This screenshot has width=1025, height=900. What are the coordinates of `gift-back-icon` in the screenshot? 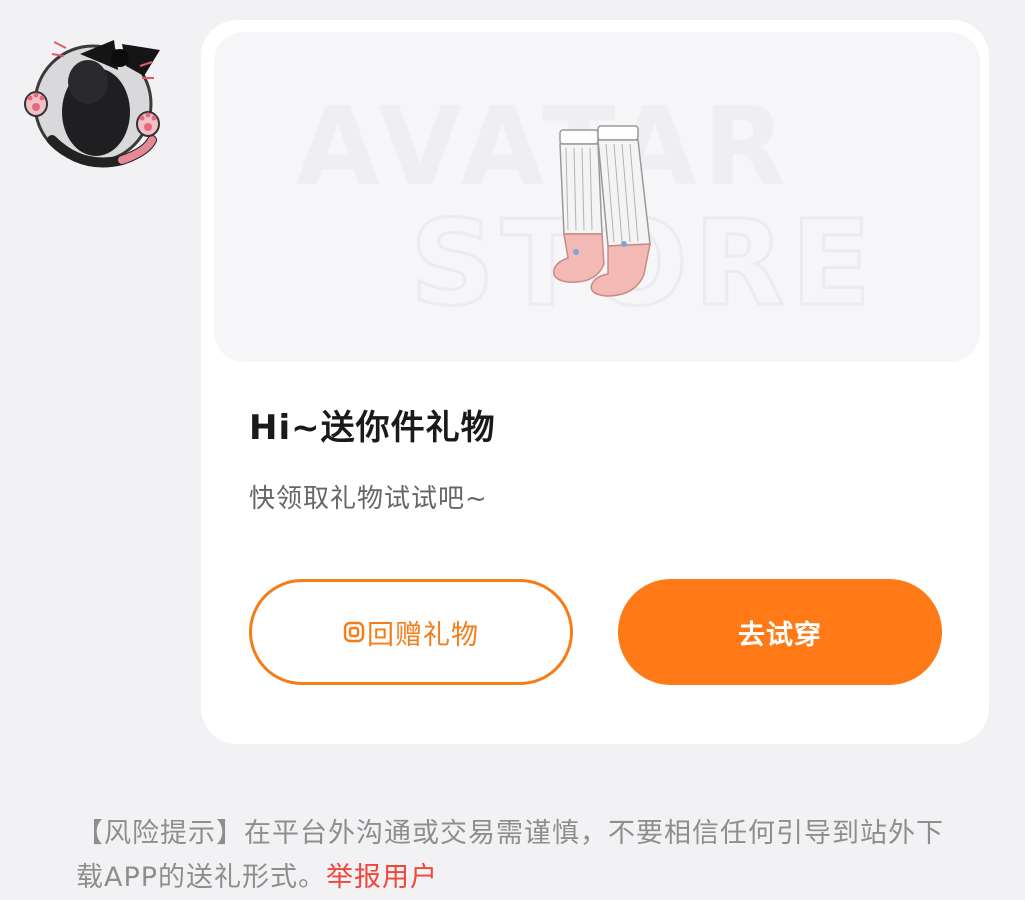 It's located at (354, 632).